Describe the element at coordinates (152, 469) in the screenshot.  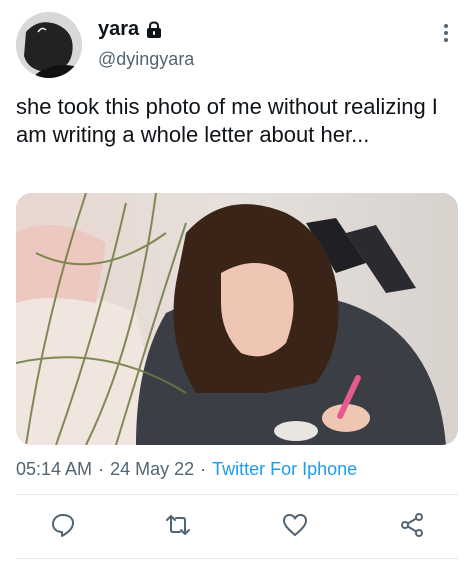
I see `tweet-date: 24 May 22` at that location.